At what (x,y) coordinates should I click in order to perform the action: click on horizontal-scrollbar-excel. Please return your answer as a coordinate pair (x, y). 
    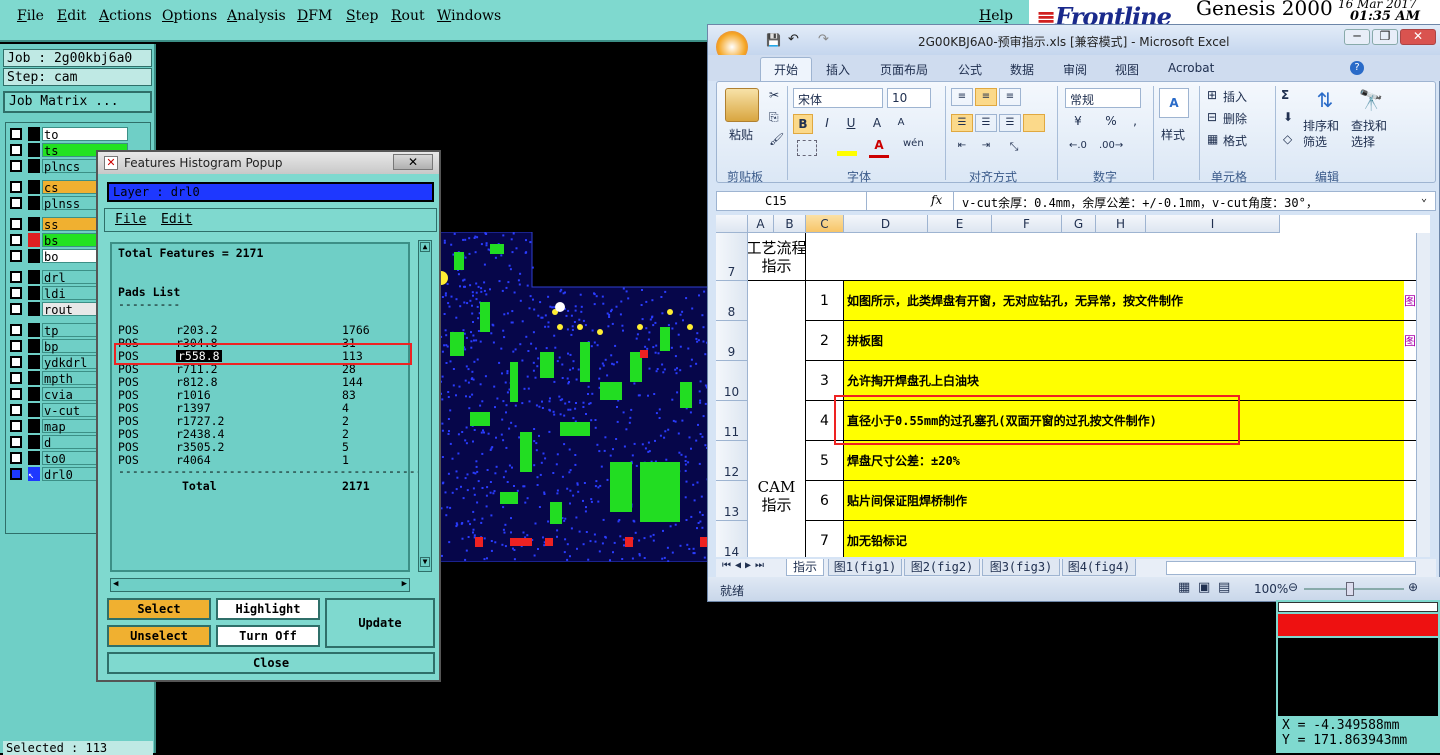
    Looking at the image, I should click on (1291, 568).